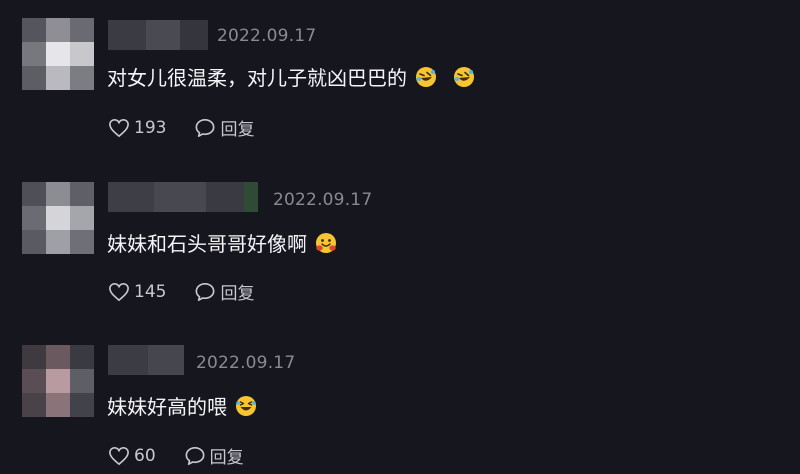 This screenshot has height=474, width=800. Describe the element at coordinates (326, 243) in the screenshot. I see `hugging-face-icon` at that location.